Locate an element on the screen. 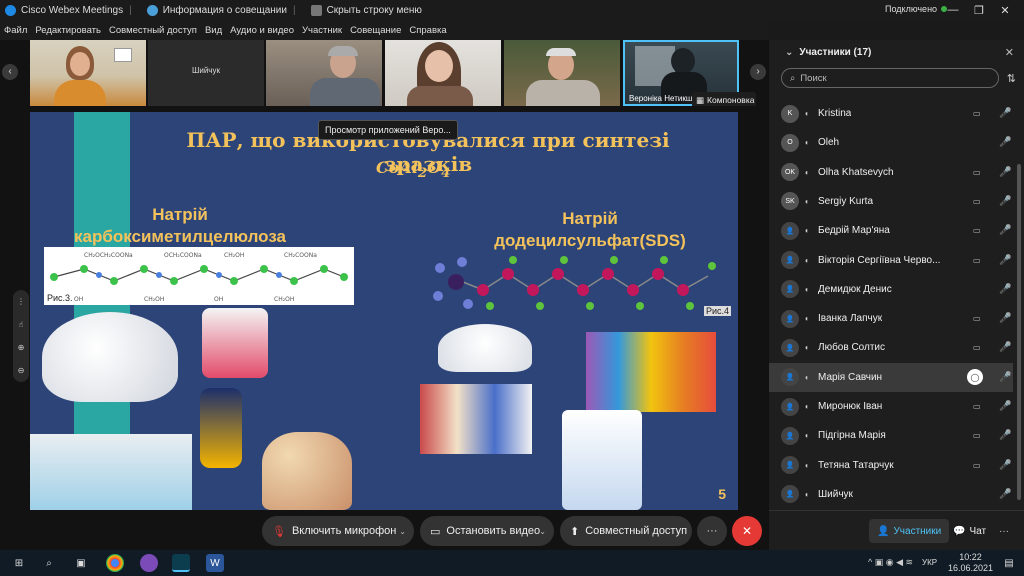 The height and width of the screenshot is (576, 1024). language-indicator: УКР is located at coordinates (929, 562).